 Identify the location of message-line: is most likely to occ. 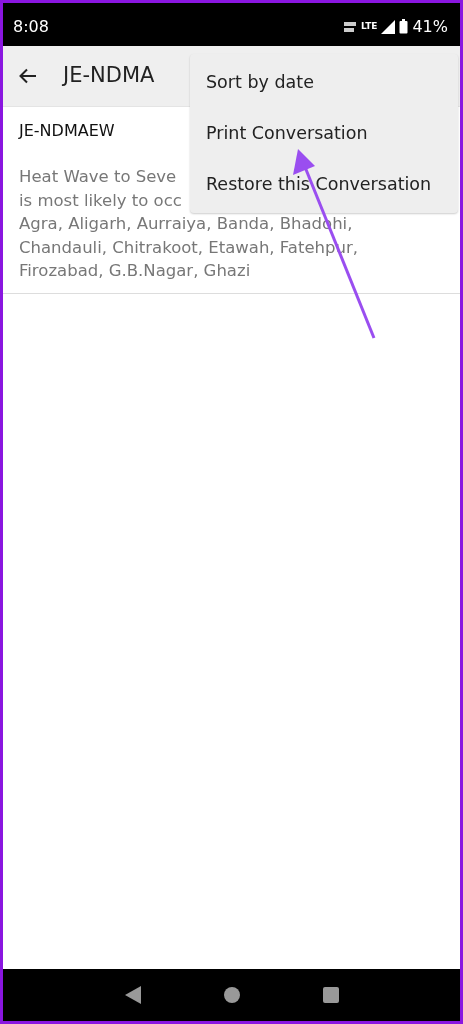
(100, 200).